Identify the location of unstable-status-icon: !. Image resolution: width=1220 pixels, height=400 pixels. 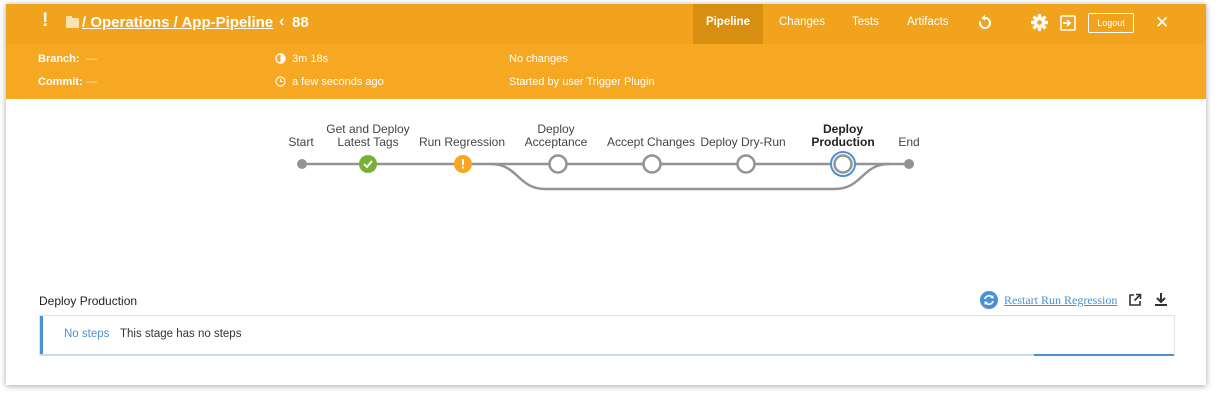
(45, 20).